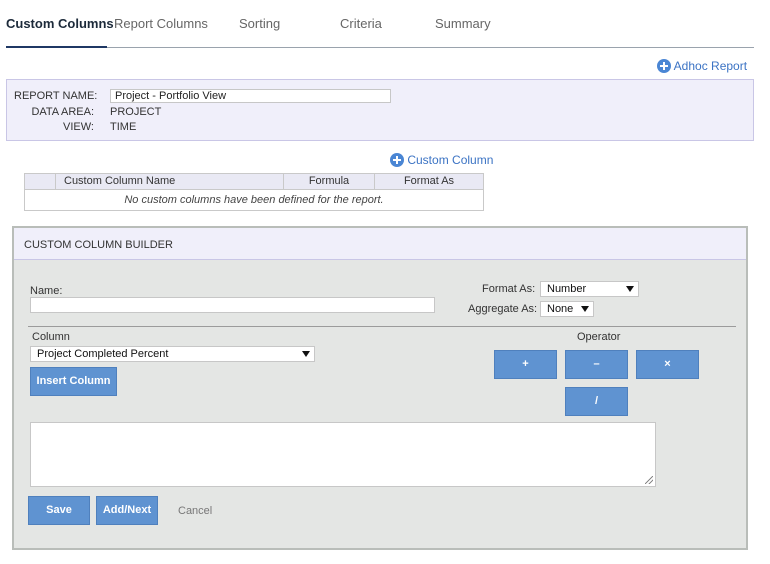  I want to click on column-label: Column, so click(51, 337).